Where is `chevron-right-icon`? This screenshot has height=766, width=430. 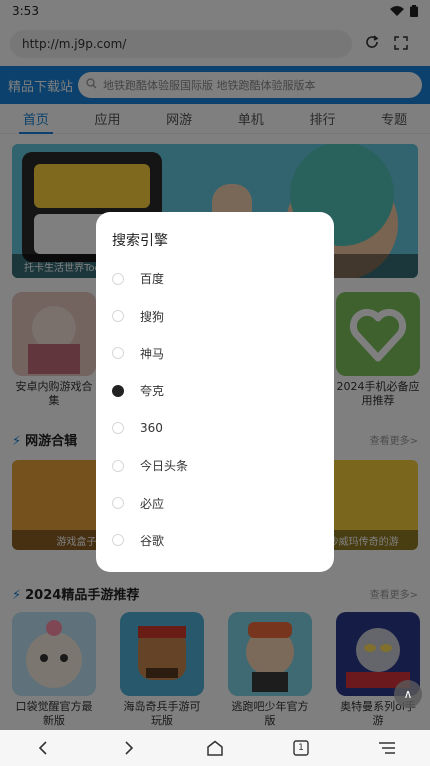 chevron-right-icon is located at coordinates (129, 748).